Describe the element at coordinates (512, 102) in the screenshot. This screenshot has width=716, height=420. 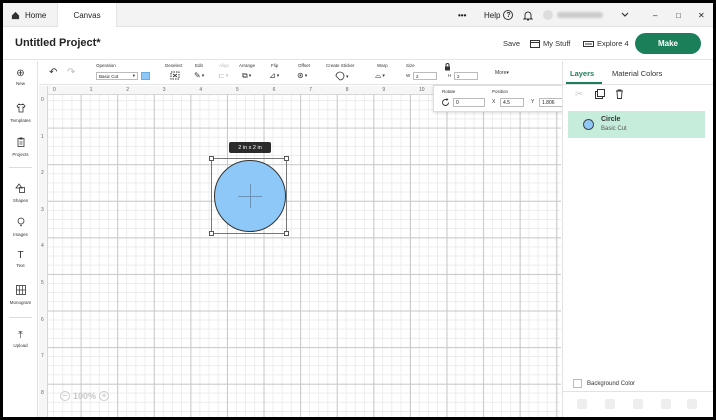
I see `position-x-field: 4.5` at that location.